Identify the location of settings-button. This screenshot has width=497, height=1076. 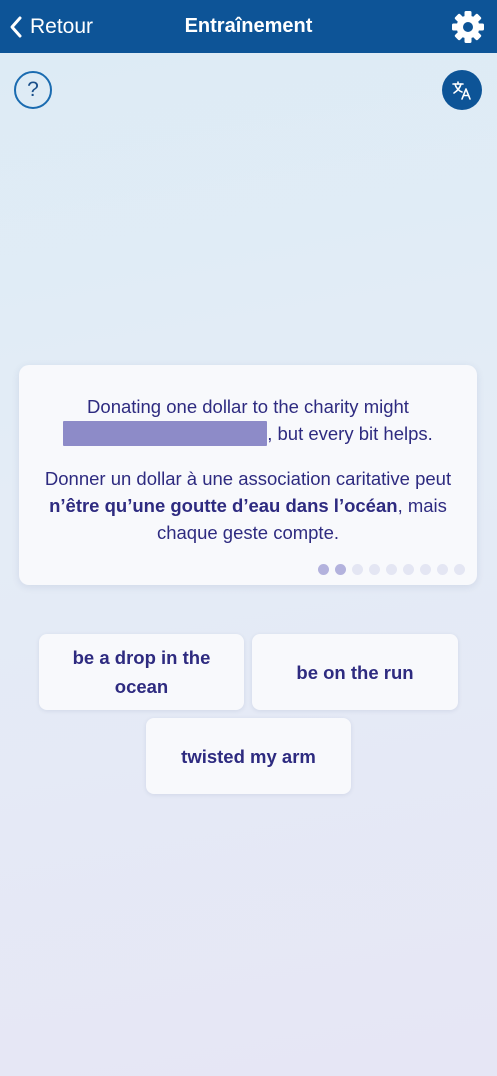
(468, 27).